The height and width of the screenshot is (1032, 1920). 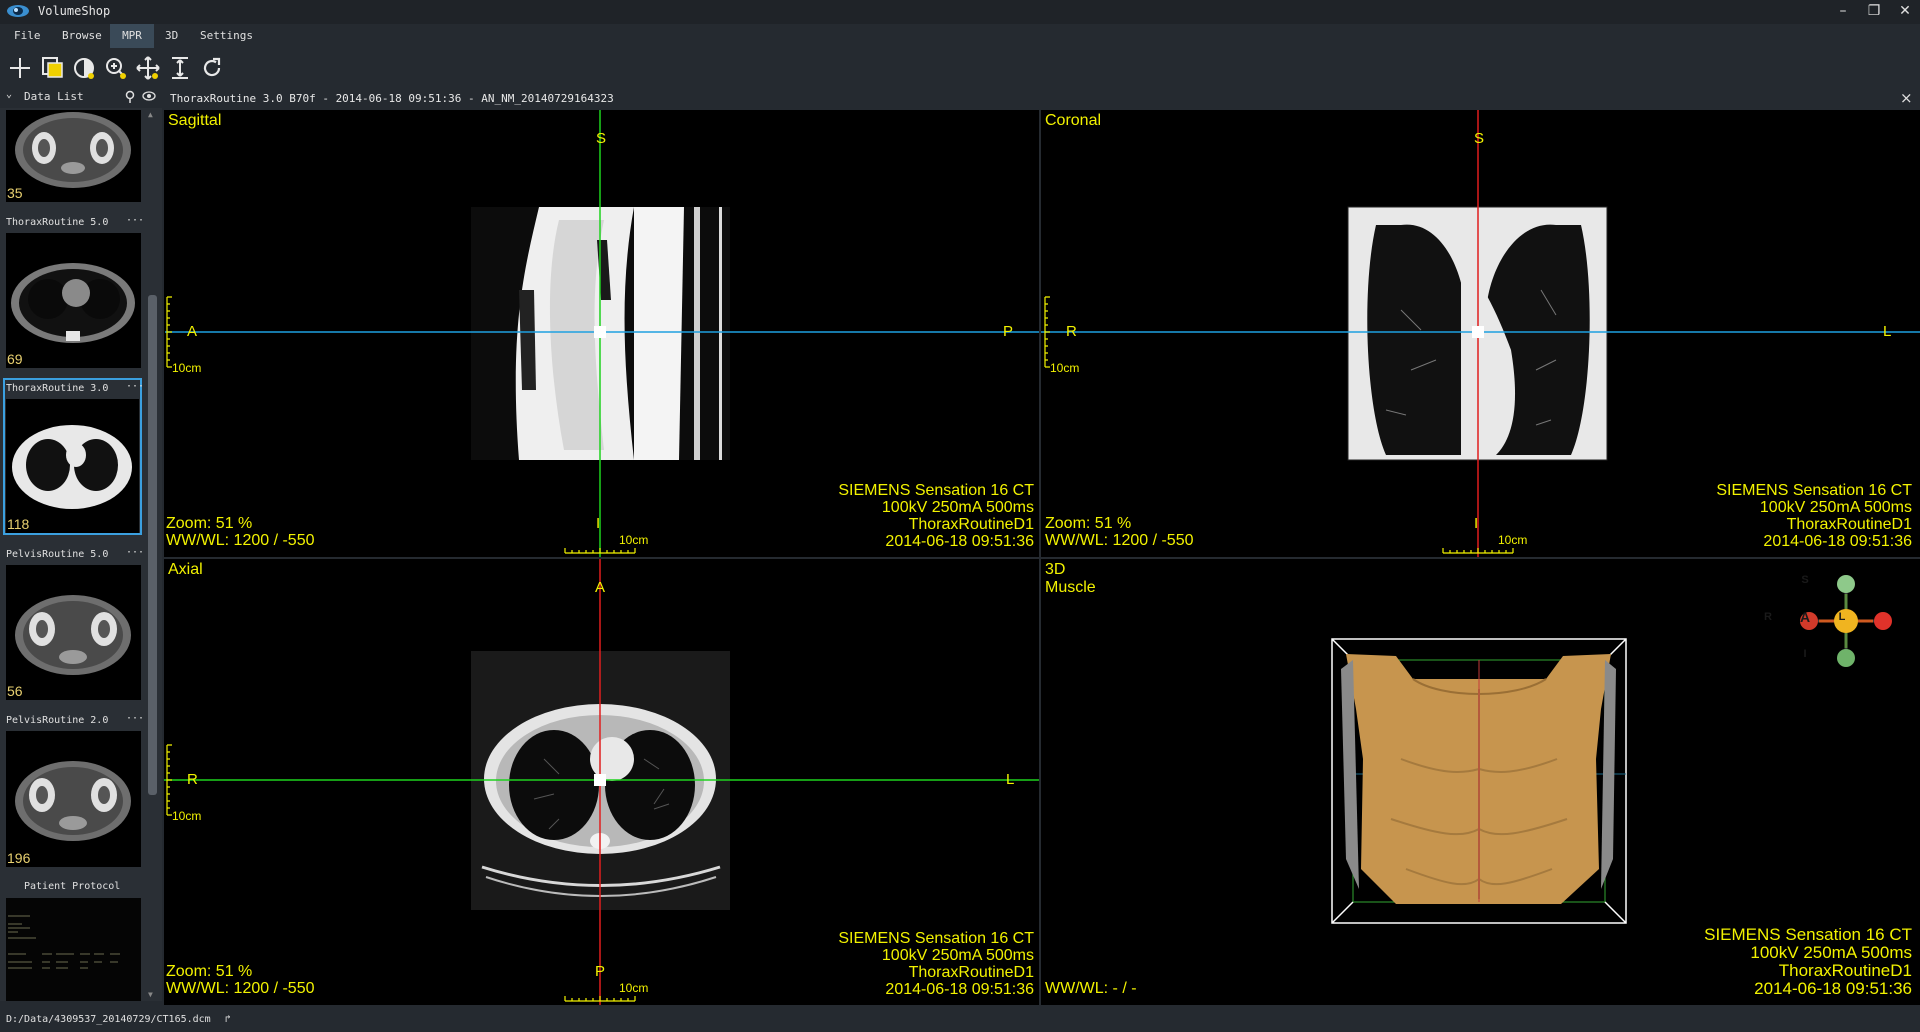 I want to click on patient-protocol-label: Patient Protocol, so click(x=72, y=886).